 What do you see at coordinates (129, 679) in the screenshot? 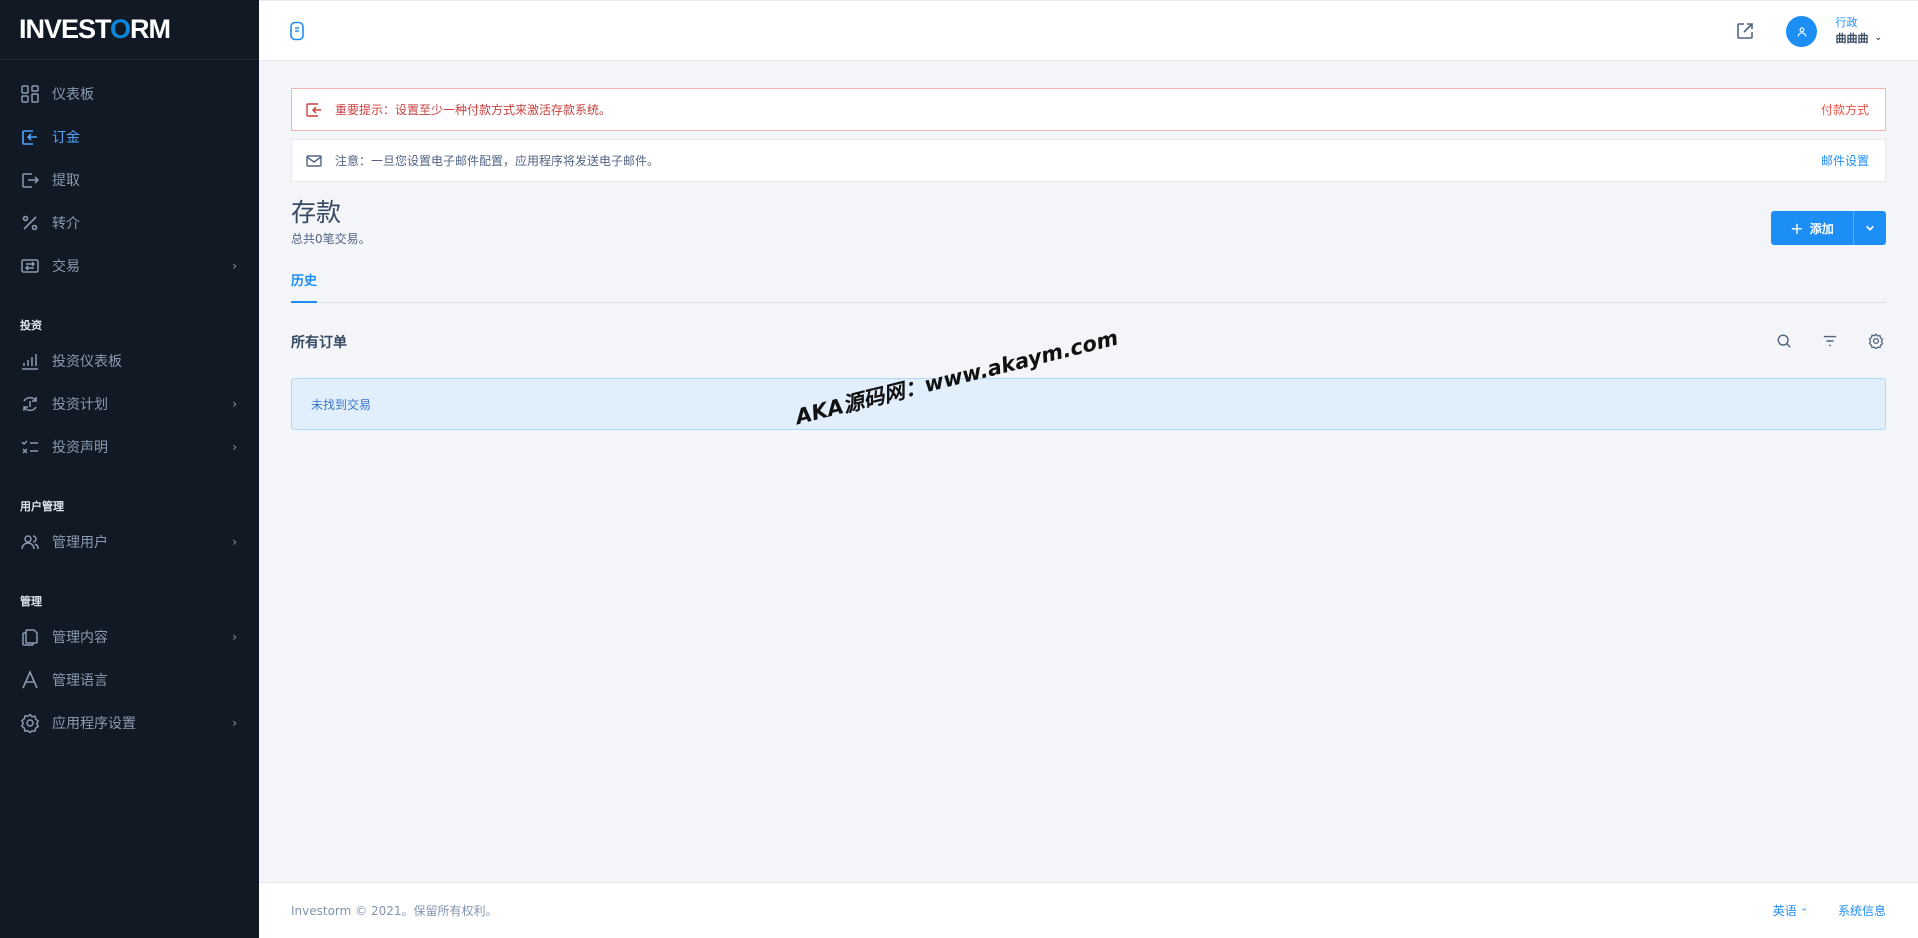
I see `sidebar-item-manage-language: 管理语言` at bounding box center [129, 679].